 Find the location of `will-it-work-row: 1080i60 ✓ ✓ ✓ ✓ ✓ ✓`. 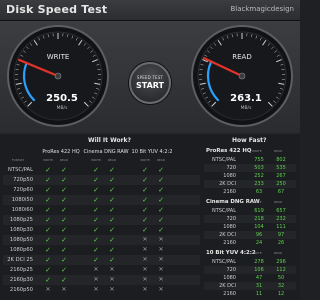

will-it-work-row: 1080i60 ✓ ✓ ✓ ✓ ✓ ✓ is located at coordinates (101, 210).